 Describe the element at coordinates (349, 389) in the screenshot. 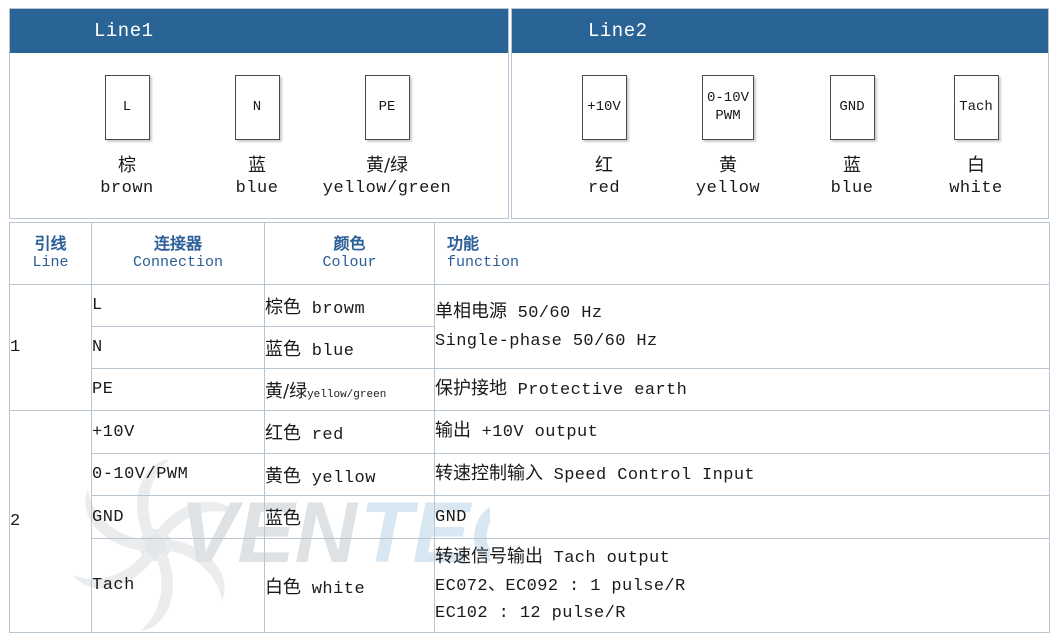

I see `cell-colour: 黄/绿yellow/green` at that location.